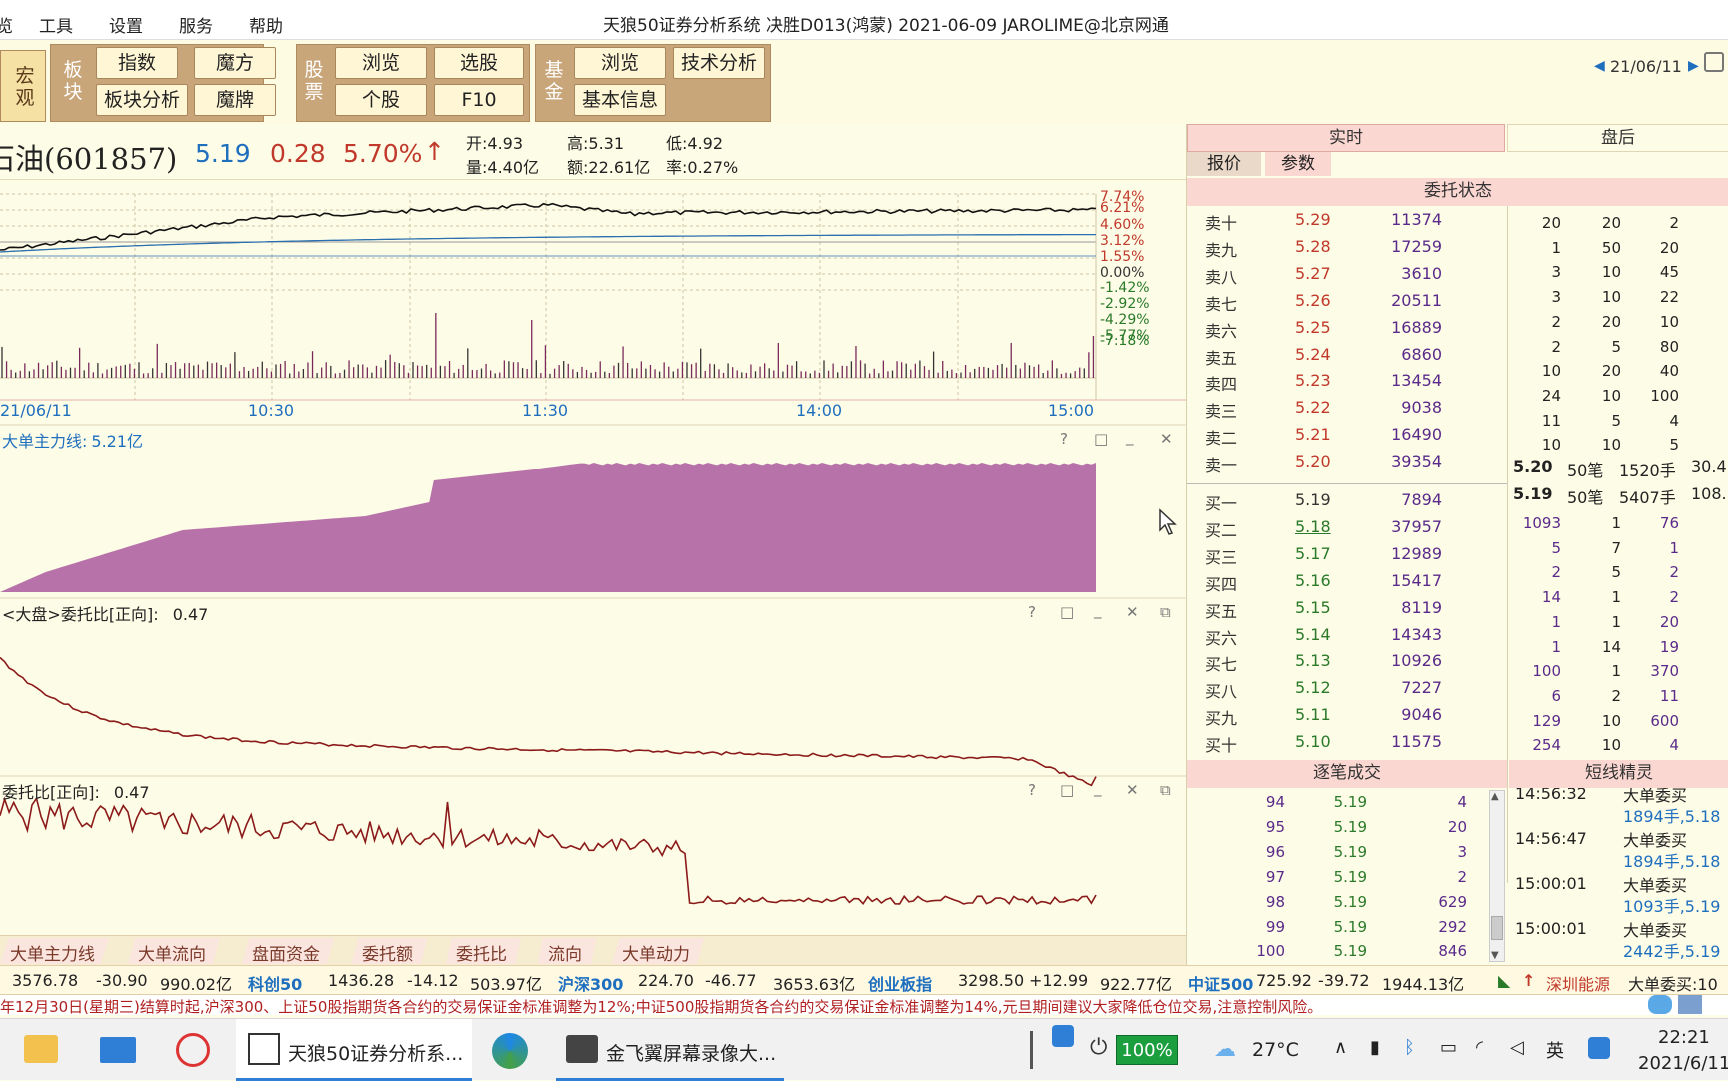  I want to click on bid-row: 买六 5.14 14343, so click(1347, 634).